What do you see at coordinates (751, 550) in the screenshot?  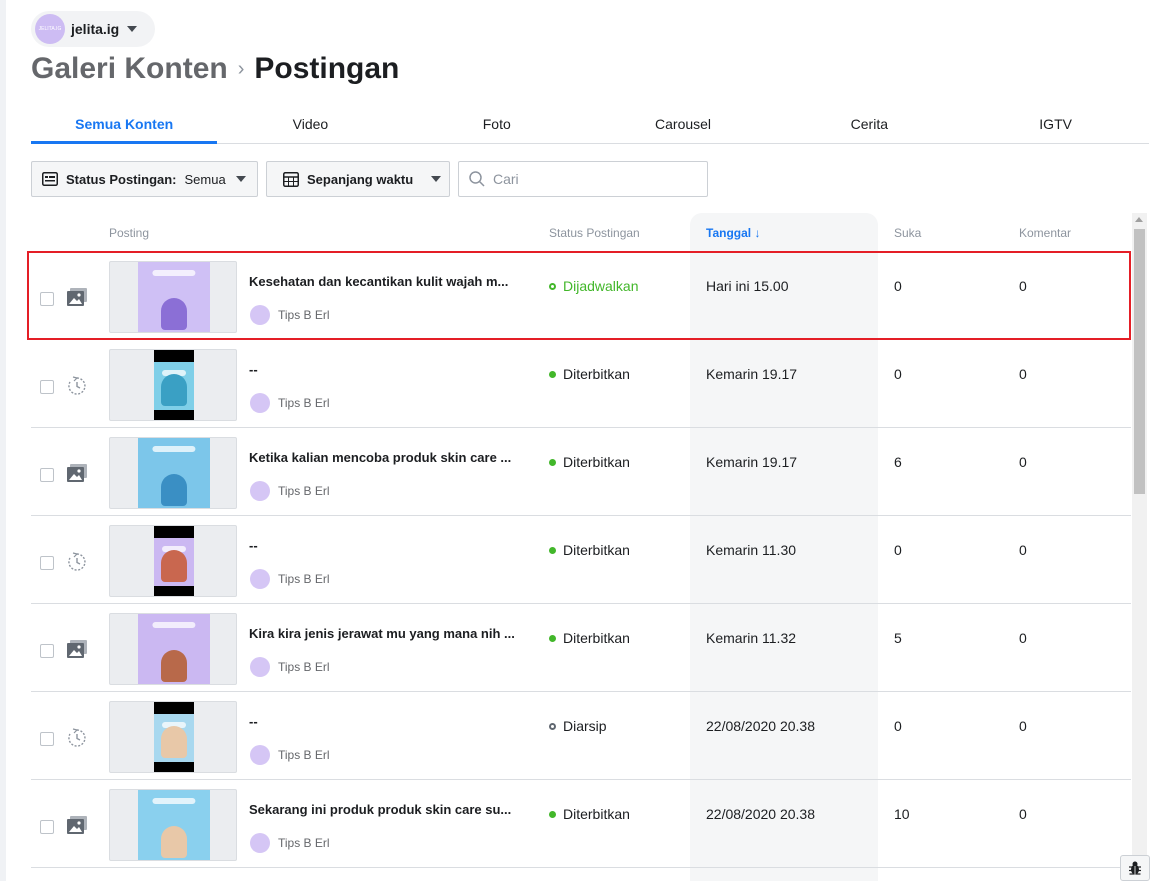 I see `post-date: Kemarin 11.30` at bounding box center [751, 550].